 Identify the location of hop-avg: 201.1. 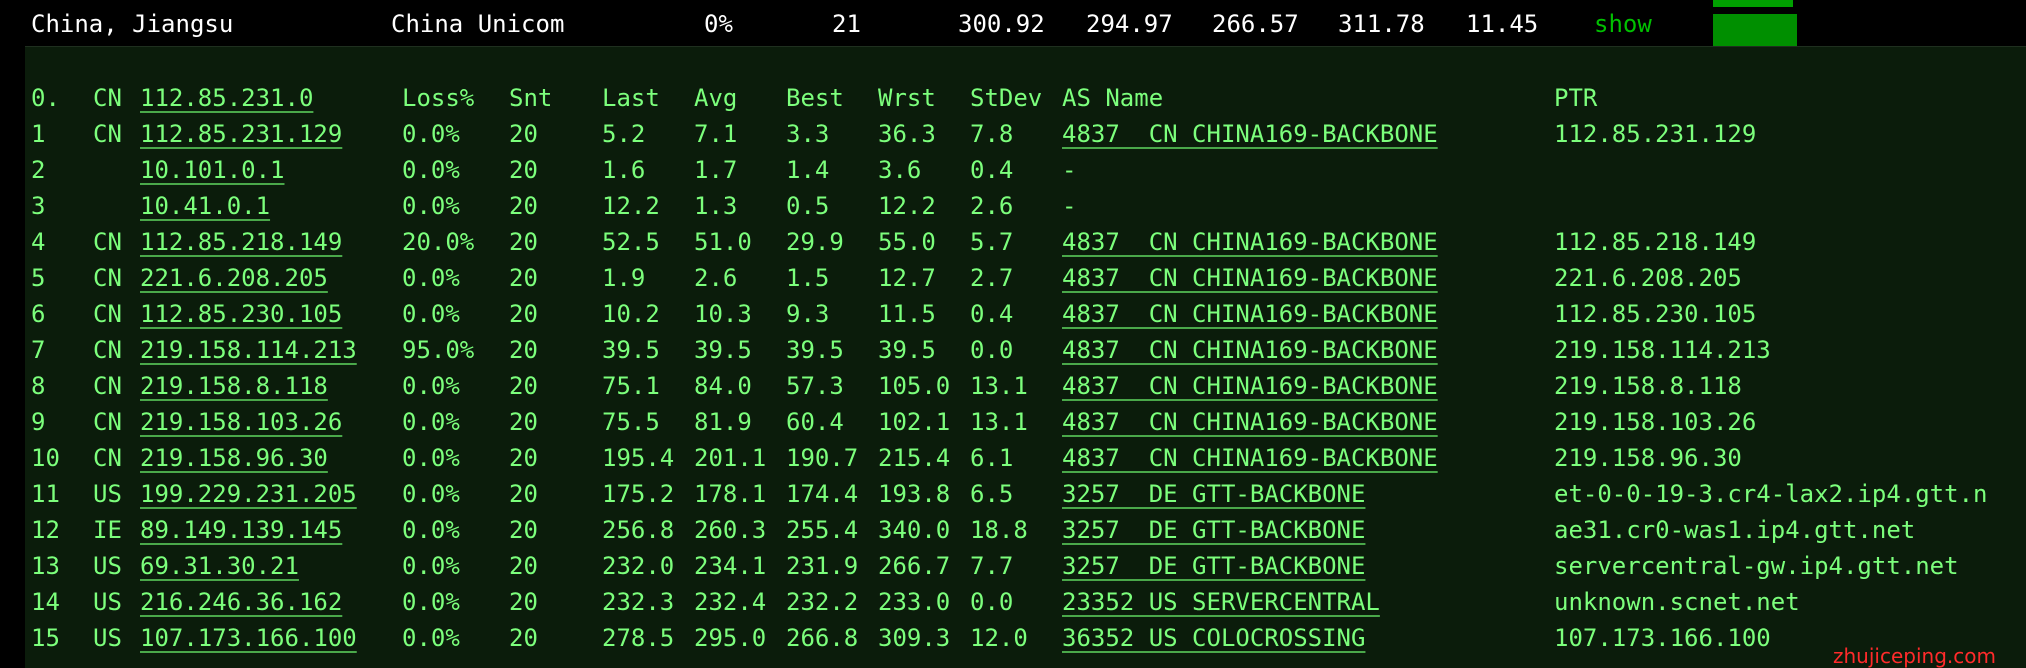
(730, 458).